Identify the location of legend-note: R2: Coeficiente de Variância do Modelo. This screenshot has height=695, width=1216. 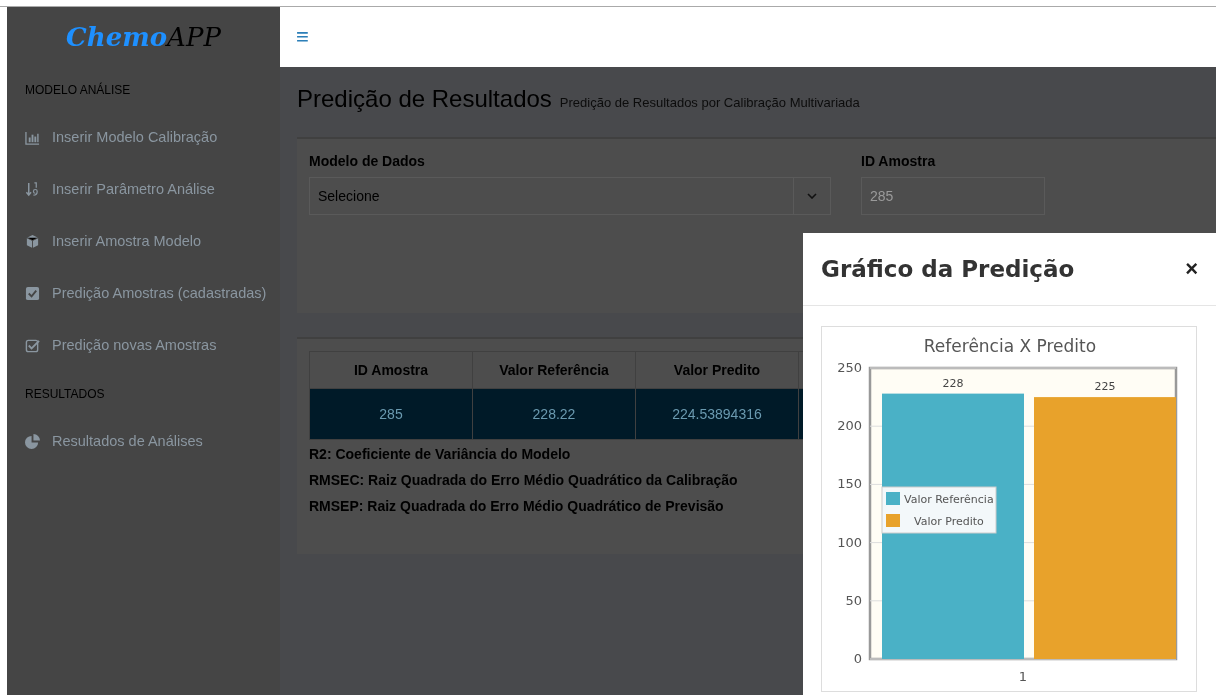
(440, 454).